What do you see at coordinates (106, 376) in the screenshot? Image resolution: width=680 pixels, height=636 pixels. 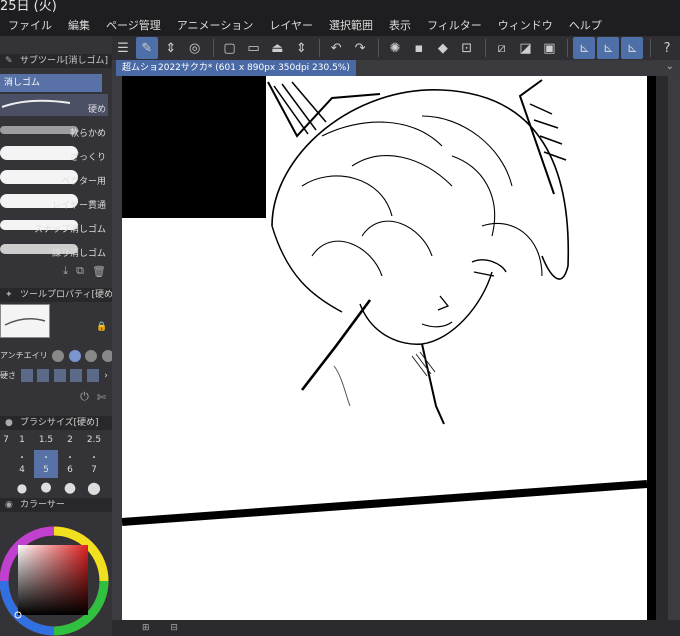 I see `chevron-right-icon: ›` at bounding box center [106, 376].